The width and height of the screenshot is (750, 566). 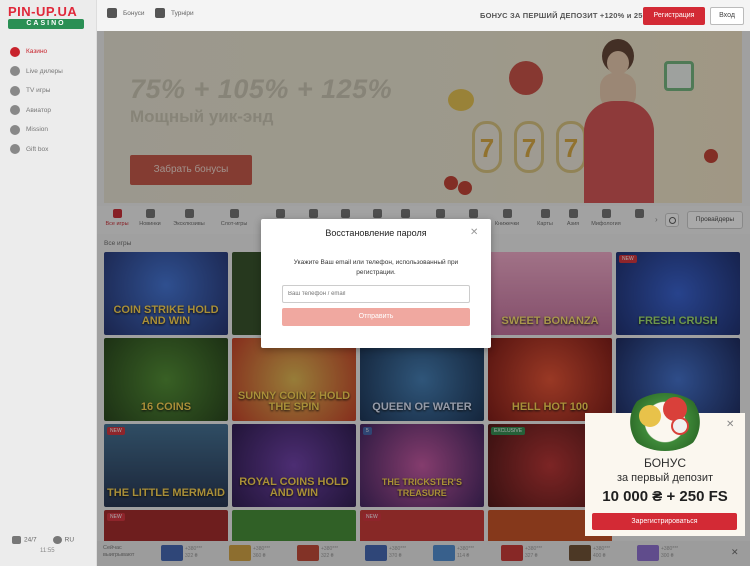 I want to click on sidebar-item-tv: TV игры, so click(x=48, y=91).